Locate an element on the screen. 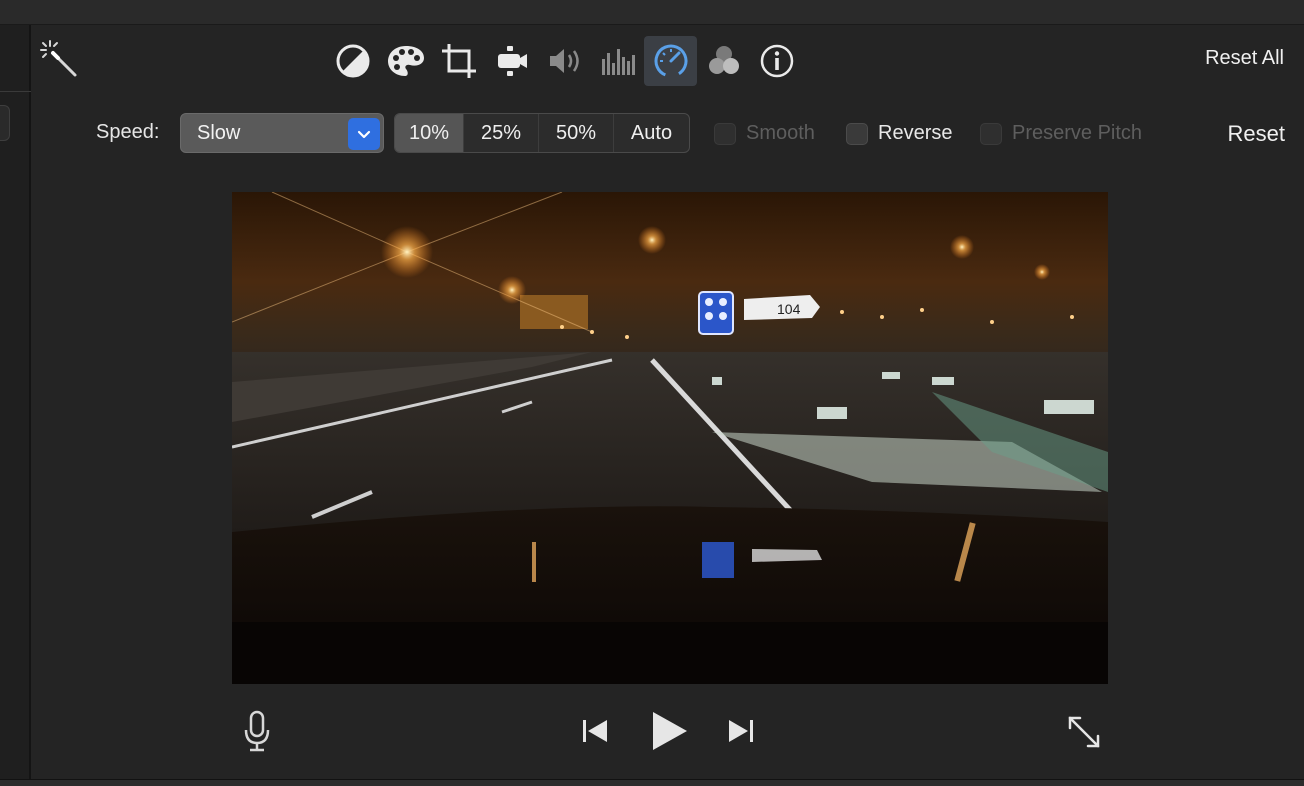  reverse-checkbox: Reverse is located at coordinates (899, 133).